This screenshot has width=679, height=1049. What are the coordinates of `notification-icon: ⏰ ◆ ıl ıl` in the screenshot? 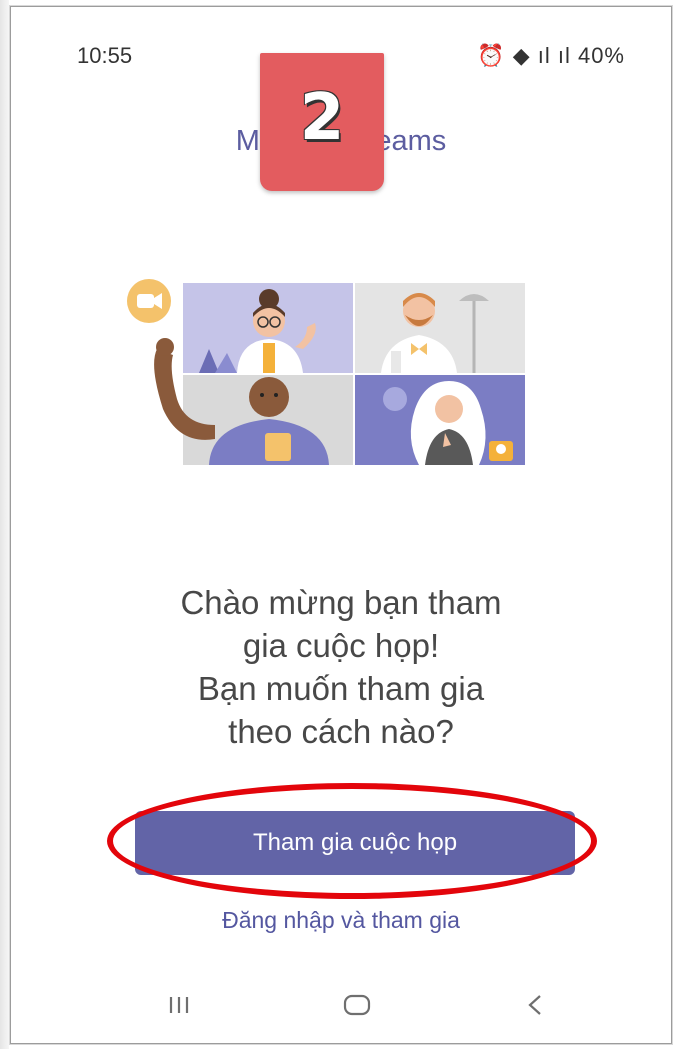 It's located at (527, 55).